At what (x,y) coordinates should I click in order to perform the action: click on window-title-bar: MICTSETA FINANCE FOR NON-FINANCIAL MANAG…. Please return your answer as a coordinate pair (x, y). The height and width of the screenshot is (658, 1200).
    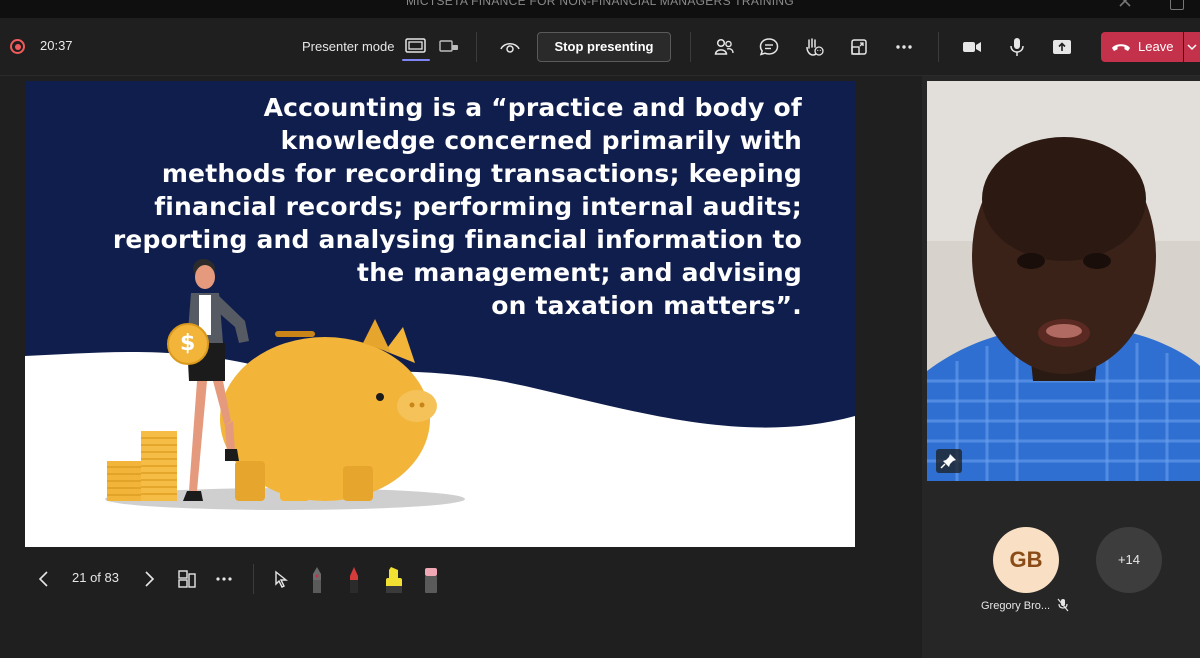
    Looking at the image, I should click on (600, 9).